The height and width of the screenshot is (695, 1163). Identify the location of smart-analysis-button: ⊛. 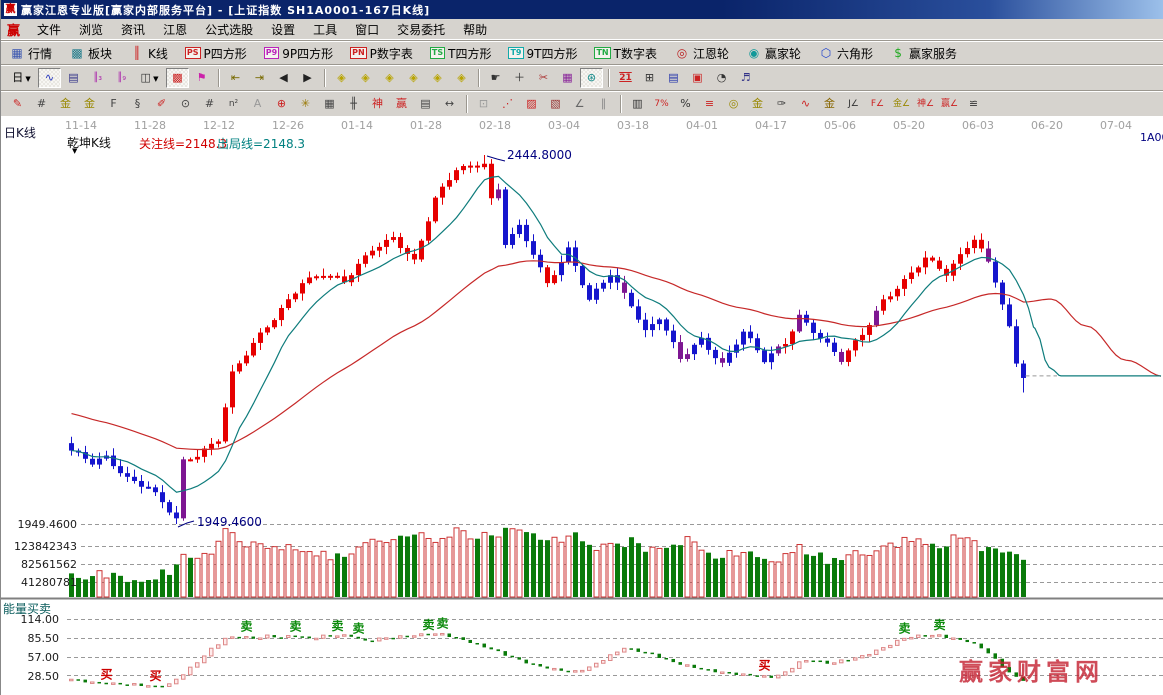
(591, 78).